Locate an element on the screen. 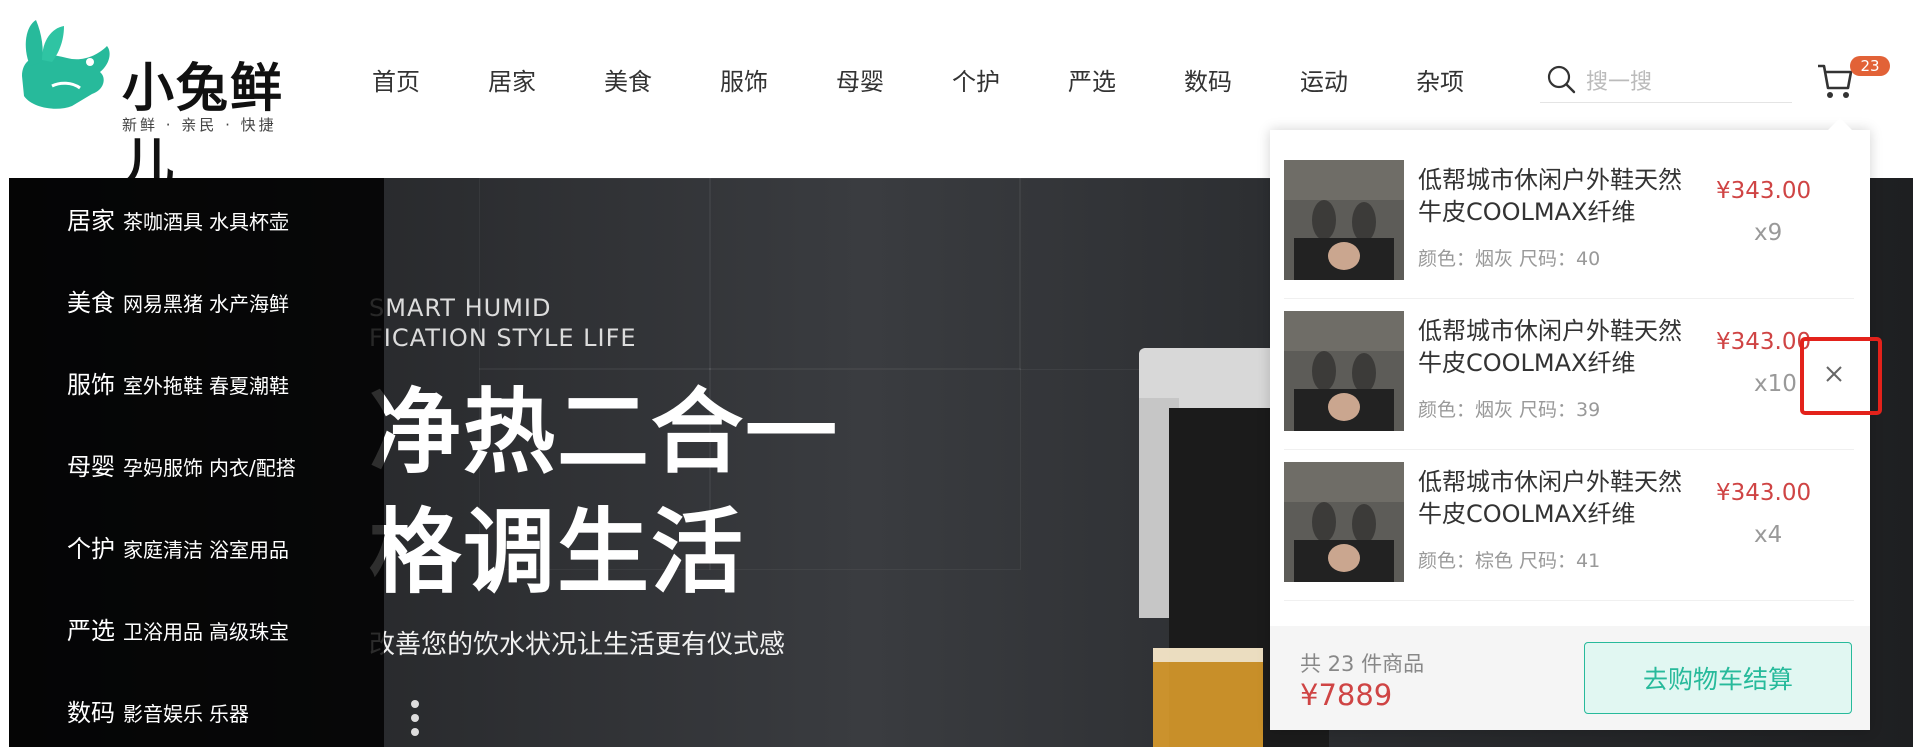  category-item-home-living: 居家 茶咖酒具 水具杯壶 is located at coordinates (181, 221).